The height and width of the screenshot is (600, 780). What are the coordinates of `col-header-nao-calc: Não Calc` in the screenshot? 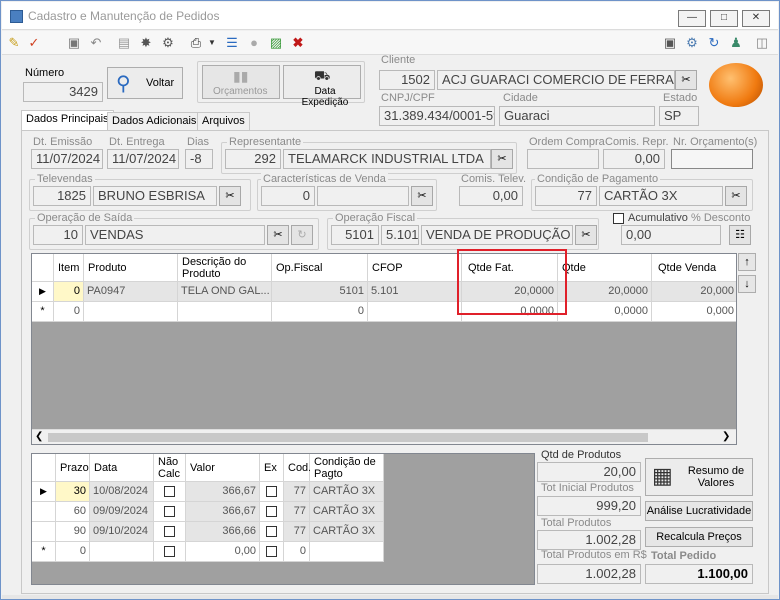 It's located at (170, 468).